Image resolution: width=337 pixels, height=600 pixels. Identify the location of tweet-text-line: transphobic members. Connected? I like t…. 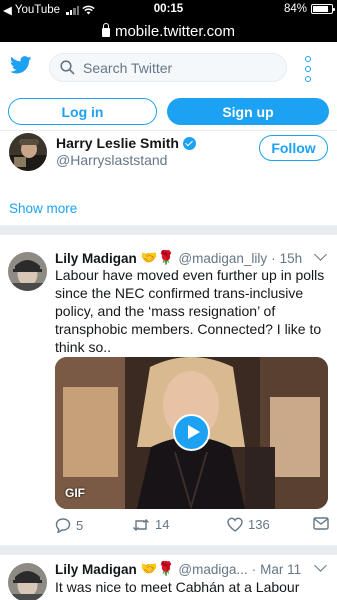
(188, 329).